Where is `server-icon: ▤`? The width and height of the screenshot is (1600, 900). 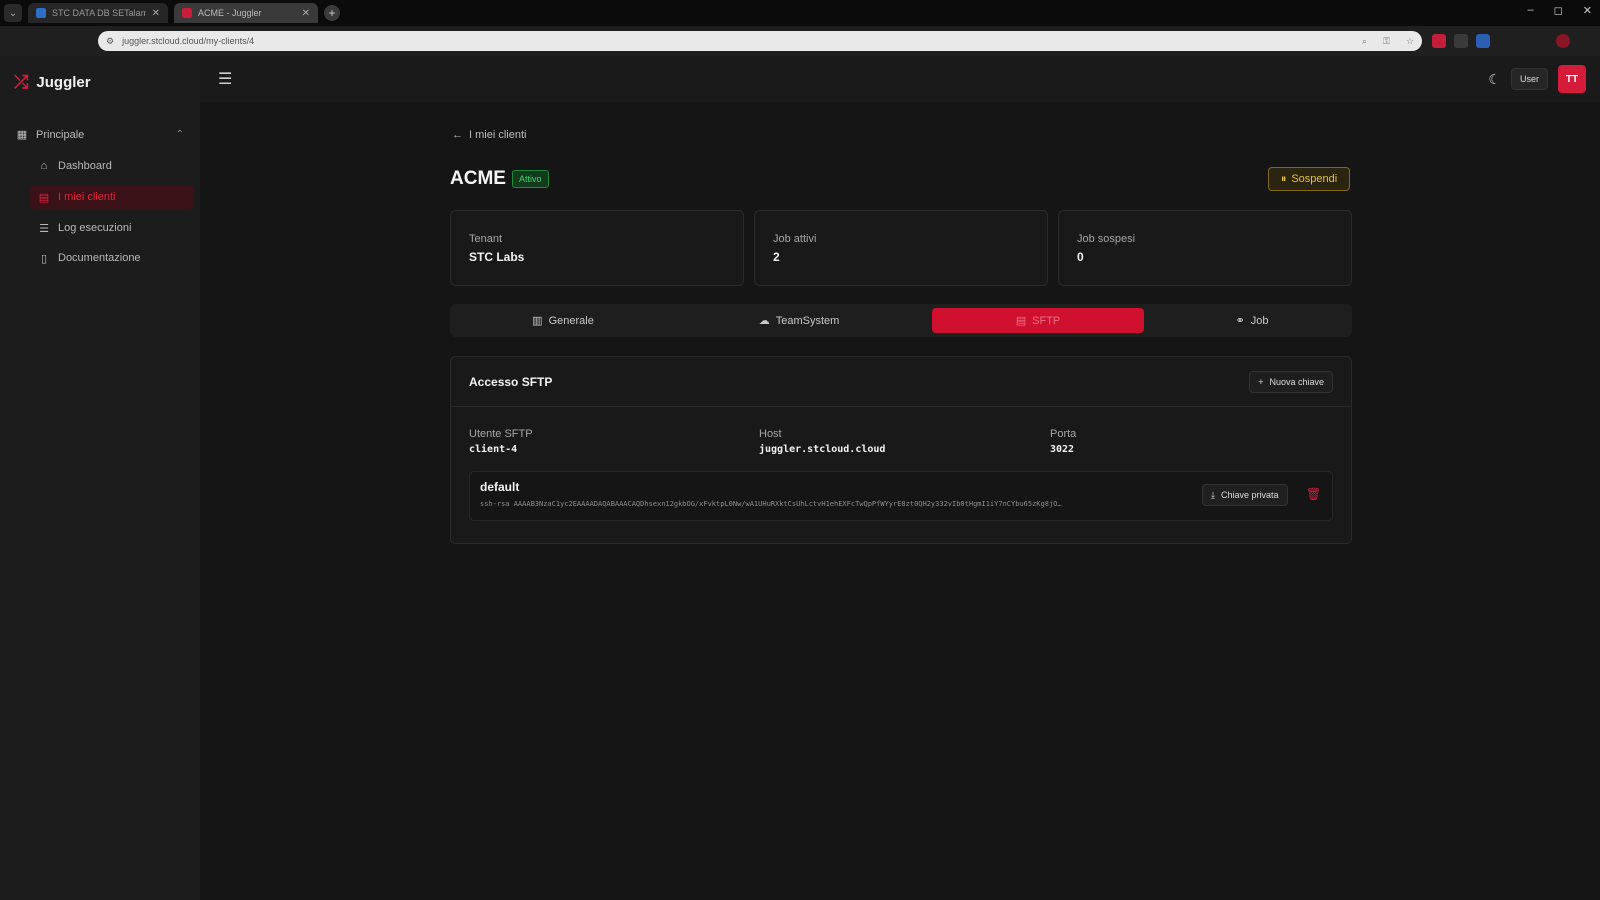 server-icon: ▤ is located at coordinates (1021, 321).